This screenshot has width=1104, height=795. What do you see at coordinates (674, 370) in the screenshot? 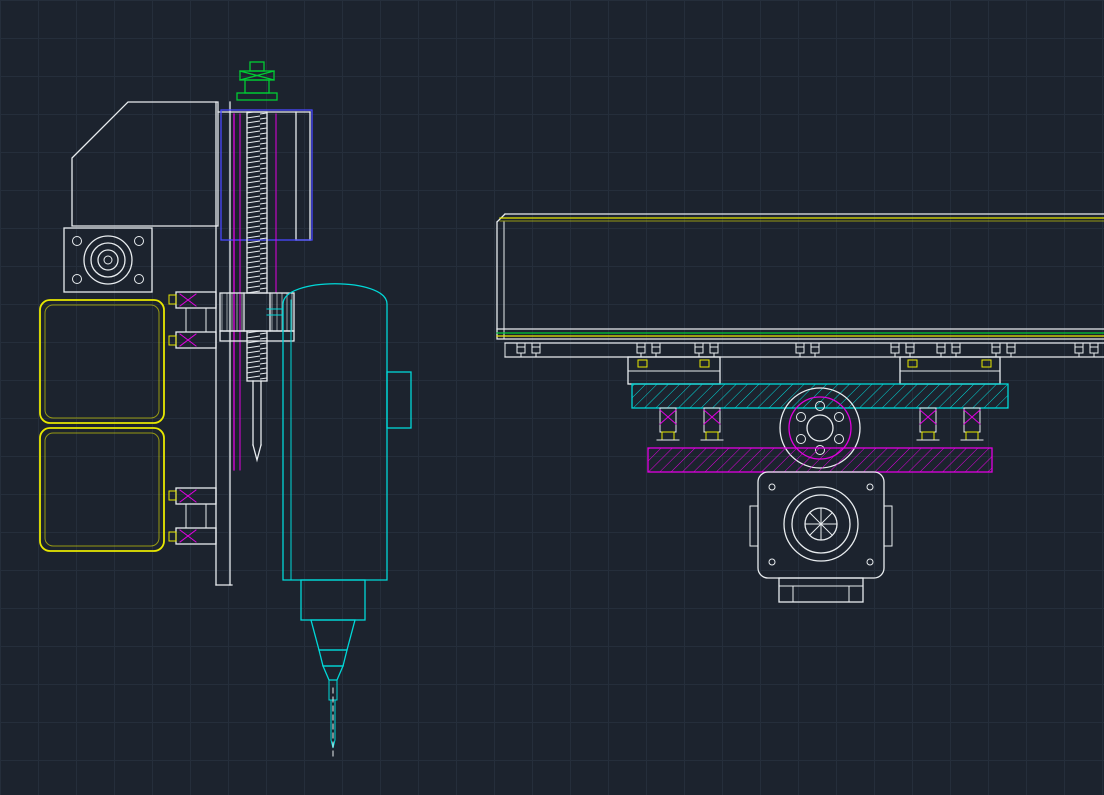
I see `rail-carriage-left` at bounding box center [674, 370].